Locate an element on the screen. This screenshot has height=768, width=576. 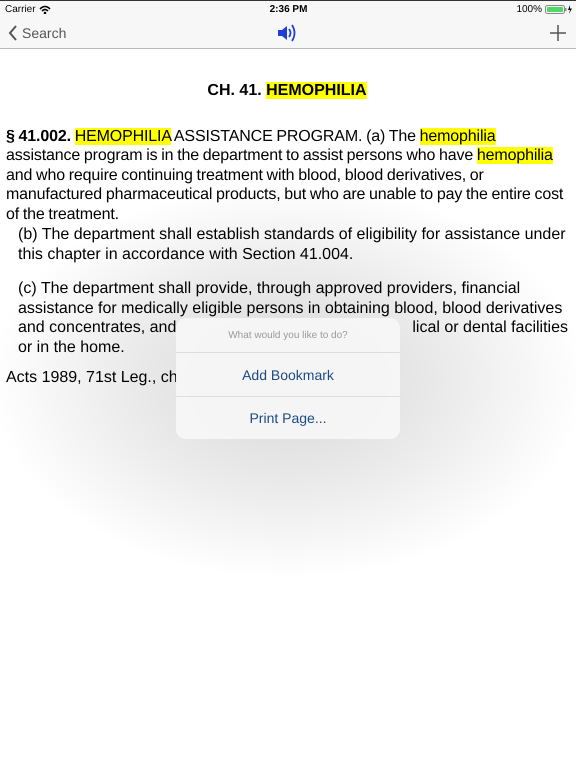
battery-percentage: 100% is located at coordinates (529, 9).